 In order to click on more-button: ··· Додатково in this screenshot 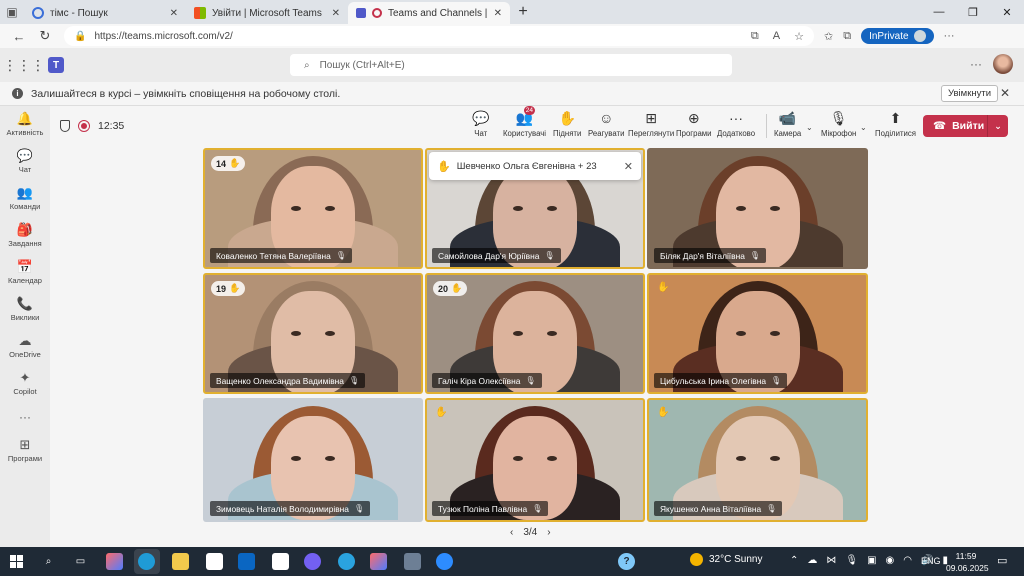, I will do `click(736, 124)`.